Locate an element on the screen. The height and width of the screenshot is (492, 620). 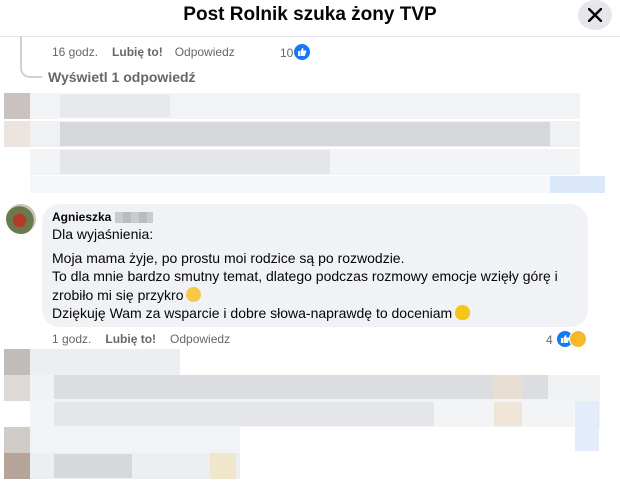
comment-timestamp: 1 godz. is located at coordinates (71, 339).